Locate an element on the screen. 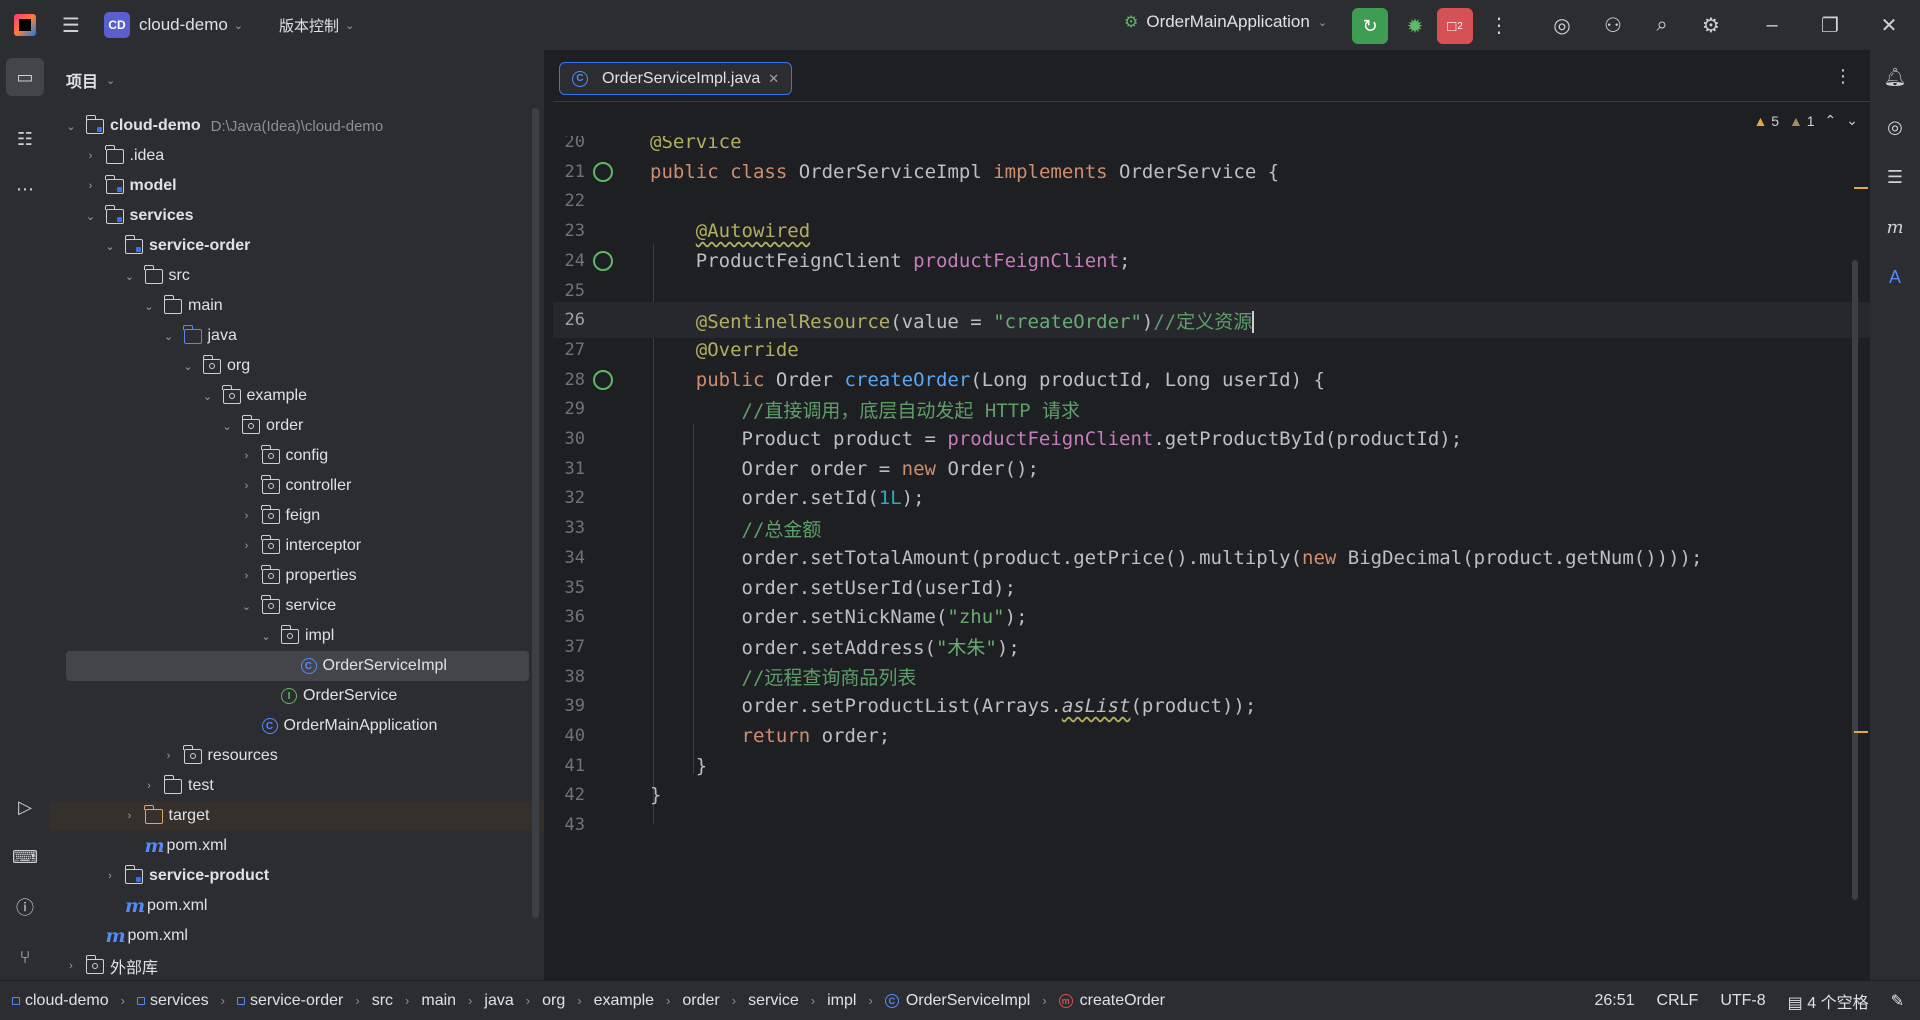 This screenshot has width=1920, height=1020. tree-item: › .idea is located at coordinates (297, 156).